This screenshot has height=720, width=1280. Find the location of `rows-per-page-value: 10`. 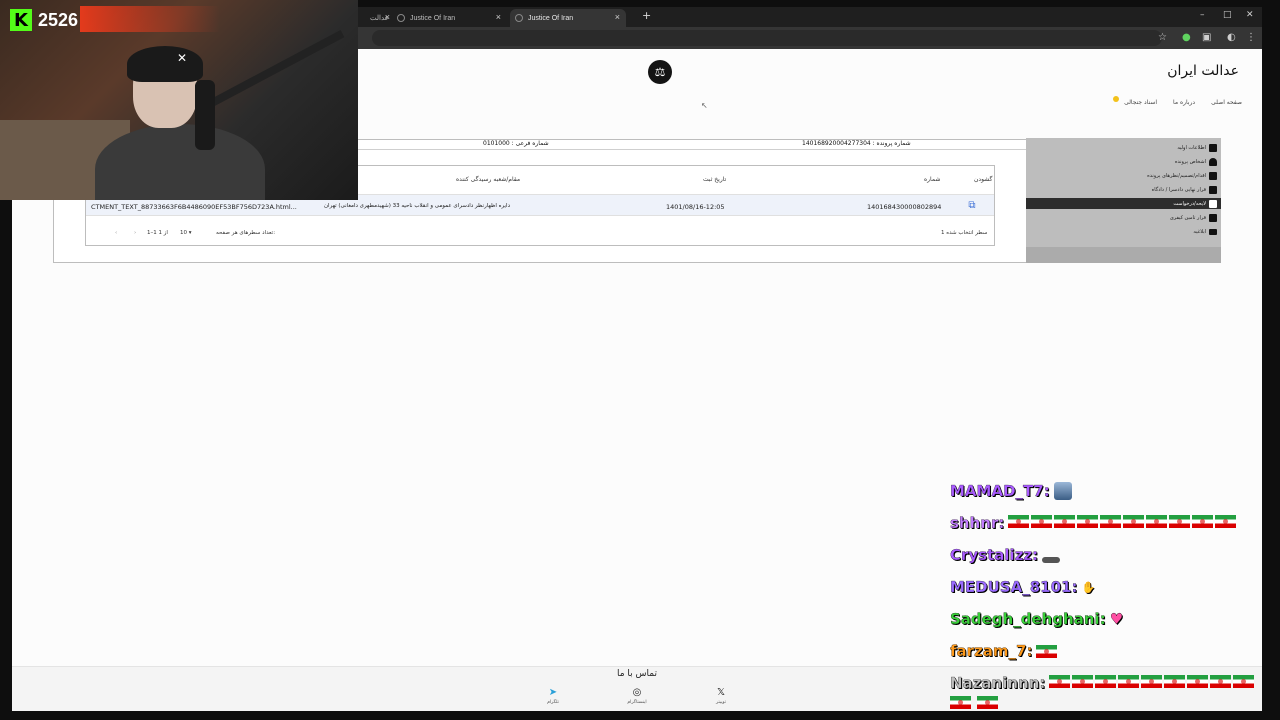

rows-per-page-value: 10 is located at coordinates (183, 233).